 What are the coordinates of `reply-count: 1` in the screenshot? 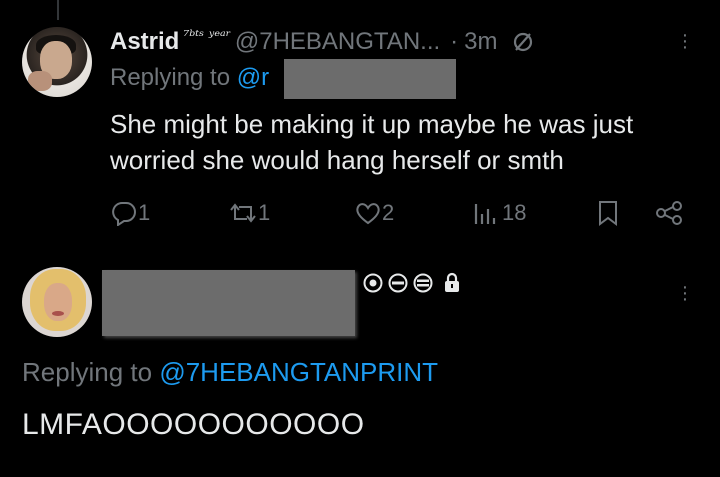 It's located at (144, 212).